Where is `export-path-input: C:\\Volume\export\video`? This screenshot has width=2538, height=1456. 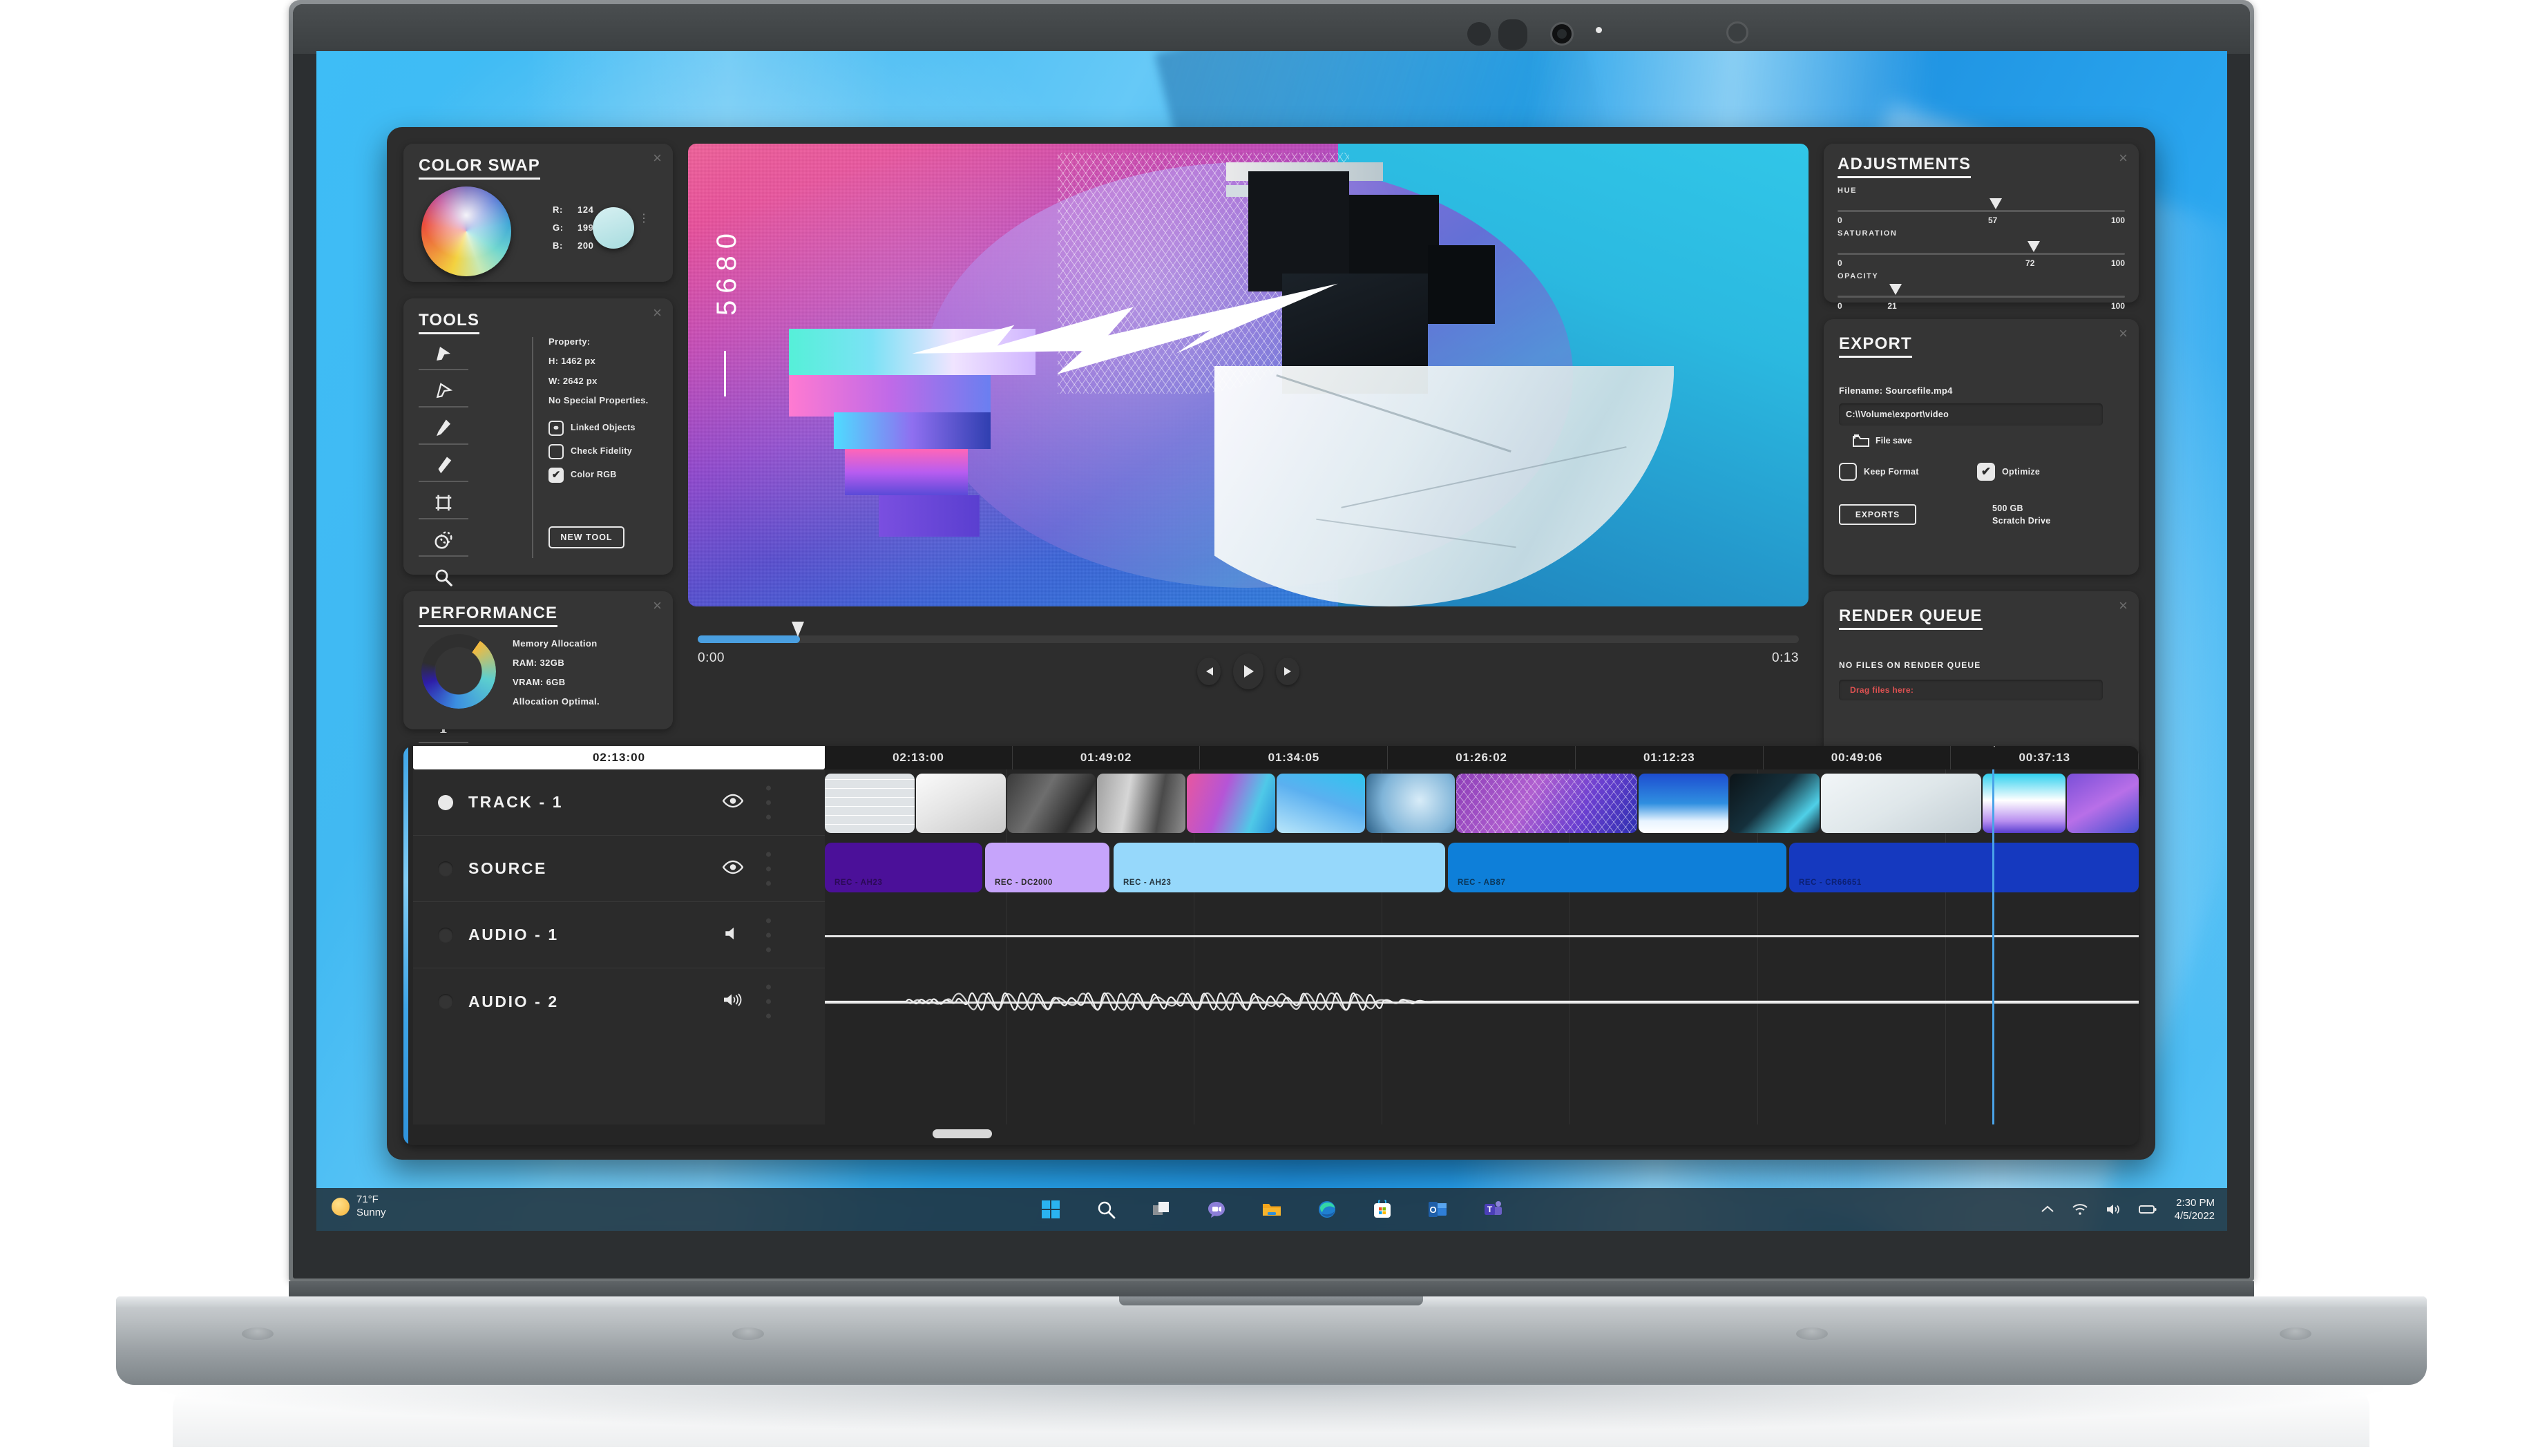 export-path-input: C:\\Volume\export\video is located at coordinates (1971, 414).